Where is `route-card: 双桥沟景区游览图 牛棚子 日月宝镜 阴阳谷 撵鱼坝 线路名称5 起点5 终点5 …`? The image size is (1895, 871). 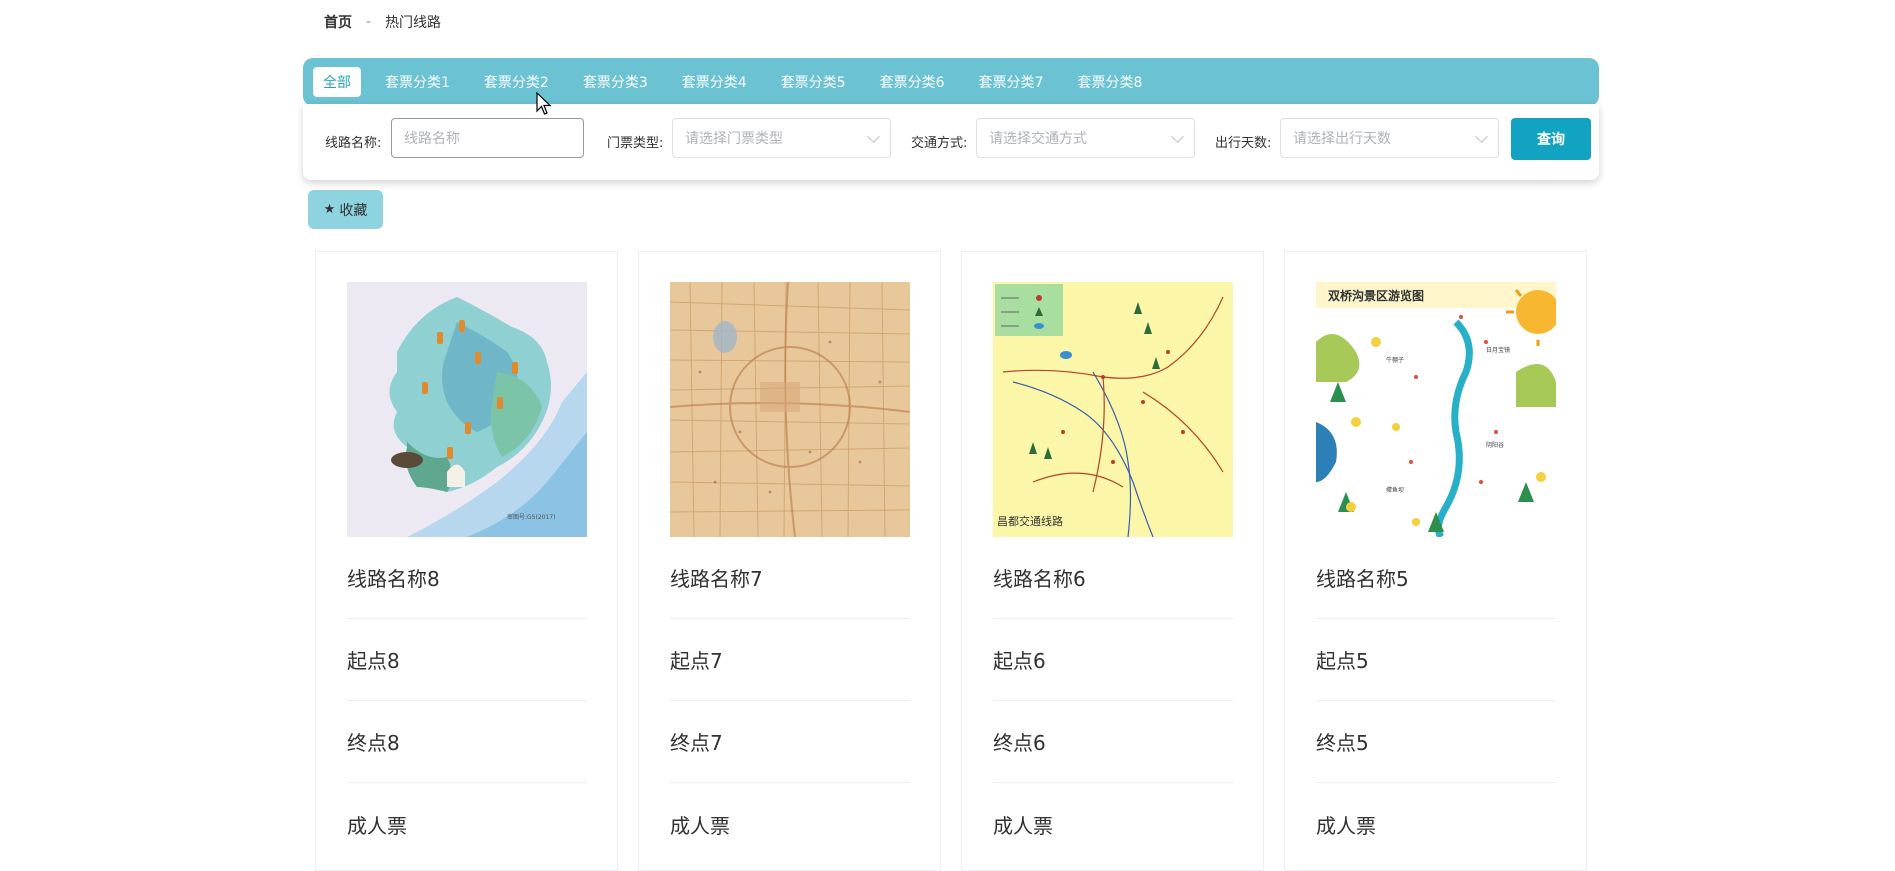 route-card: 双桥沟景区游览图 牛棚子 日月宝镜 阴阳谷 撵鱼坝 线路名称5 起点5 终点5 … is located at coordinates (1435, 561).